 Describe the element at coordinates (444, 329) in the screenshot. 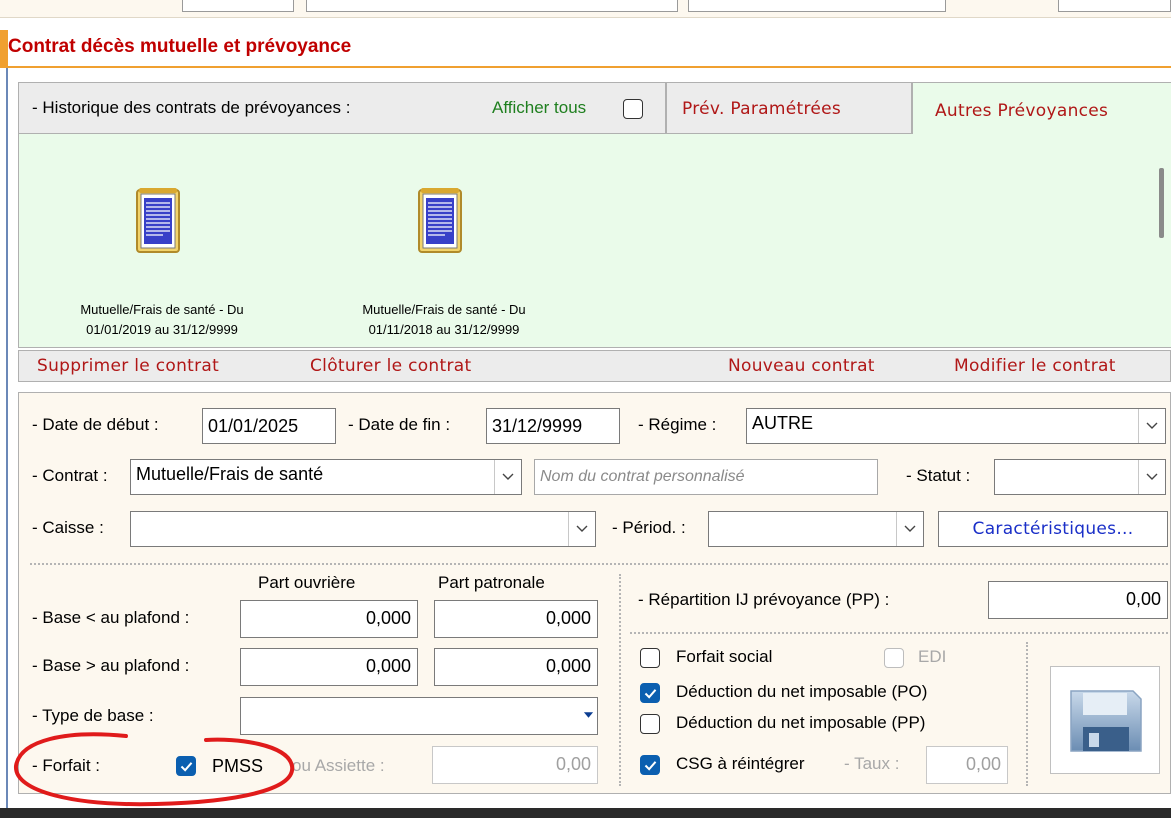

I see `contract-label-line2: 01/11/2018 au 31/12/9999` at that location.